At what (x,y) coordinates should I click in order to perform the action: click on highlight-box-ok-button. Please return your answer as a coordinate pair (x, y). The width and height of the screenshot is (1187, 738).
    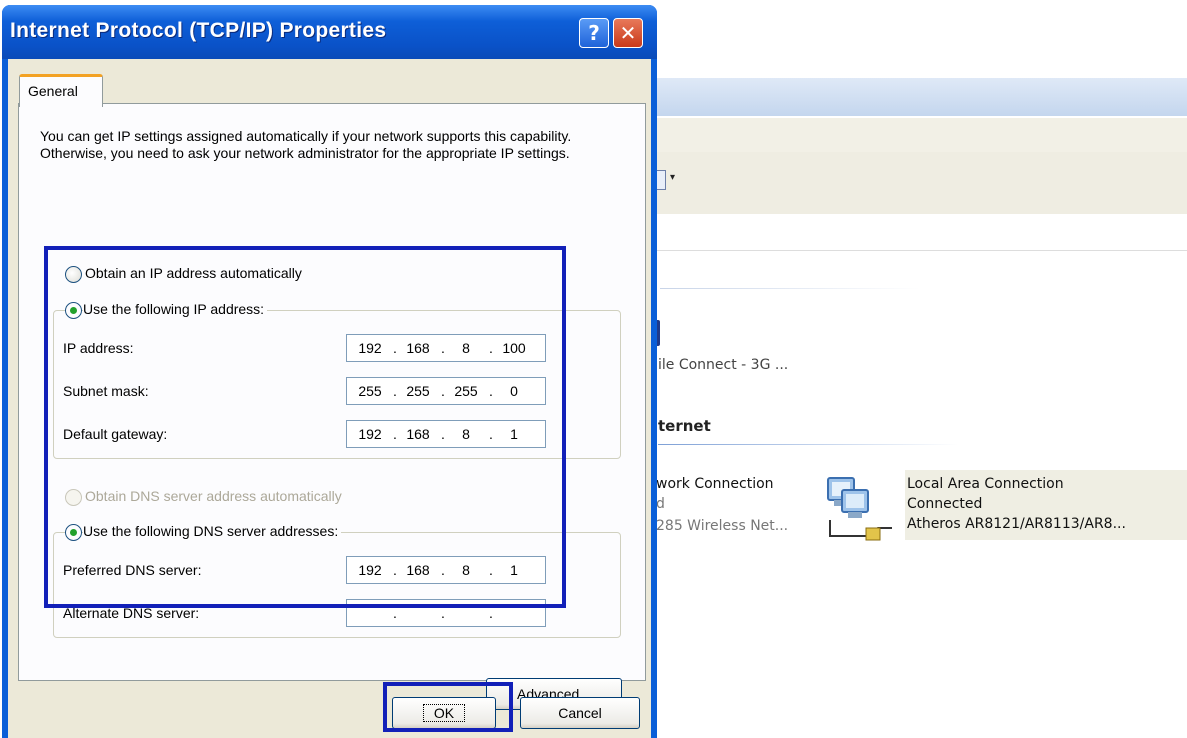
    Looking at the image, I should click on (448, 707).